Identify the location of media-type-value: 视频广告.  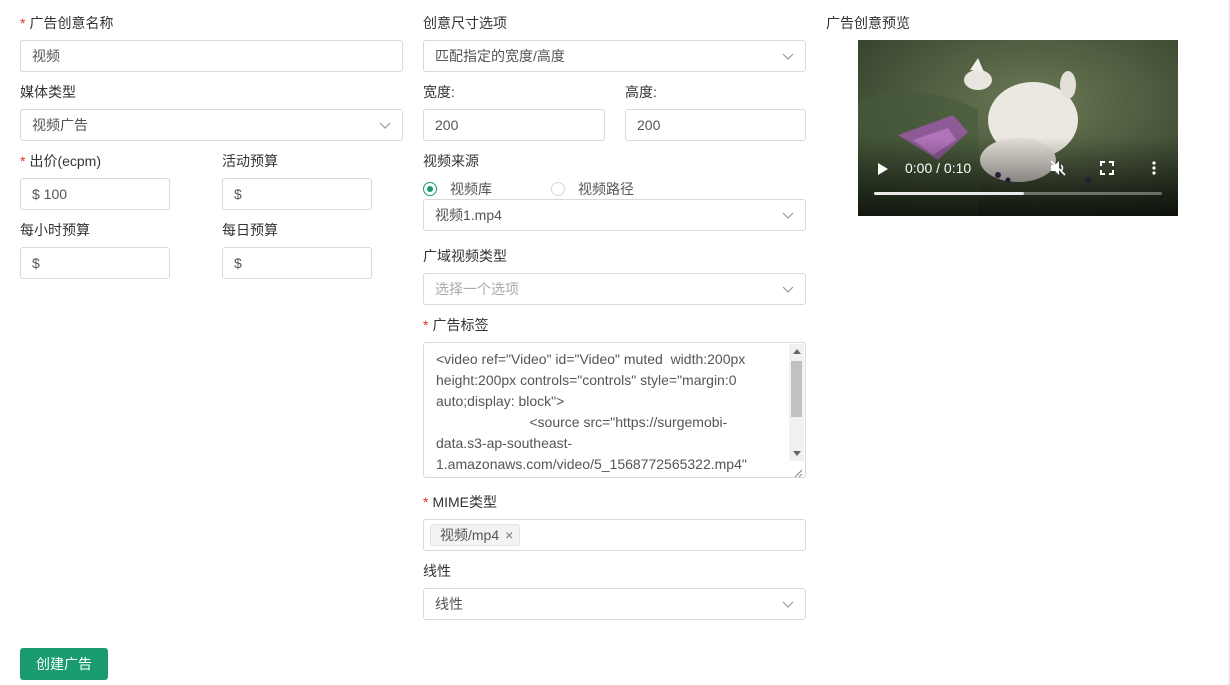
(60, 125).